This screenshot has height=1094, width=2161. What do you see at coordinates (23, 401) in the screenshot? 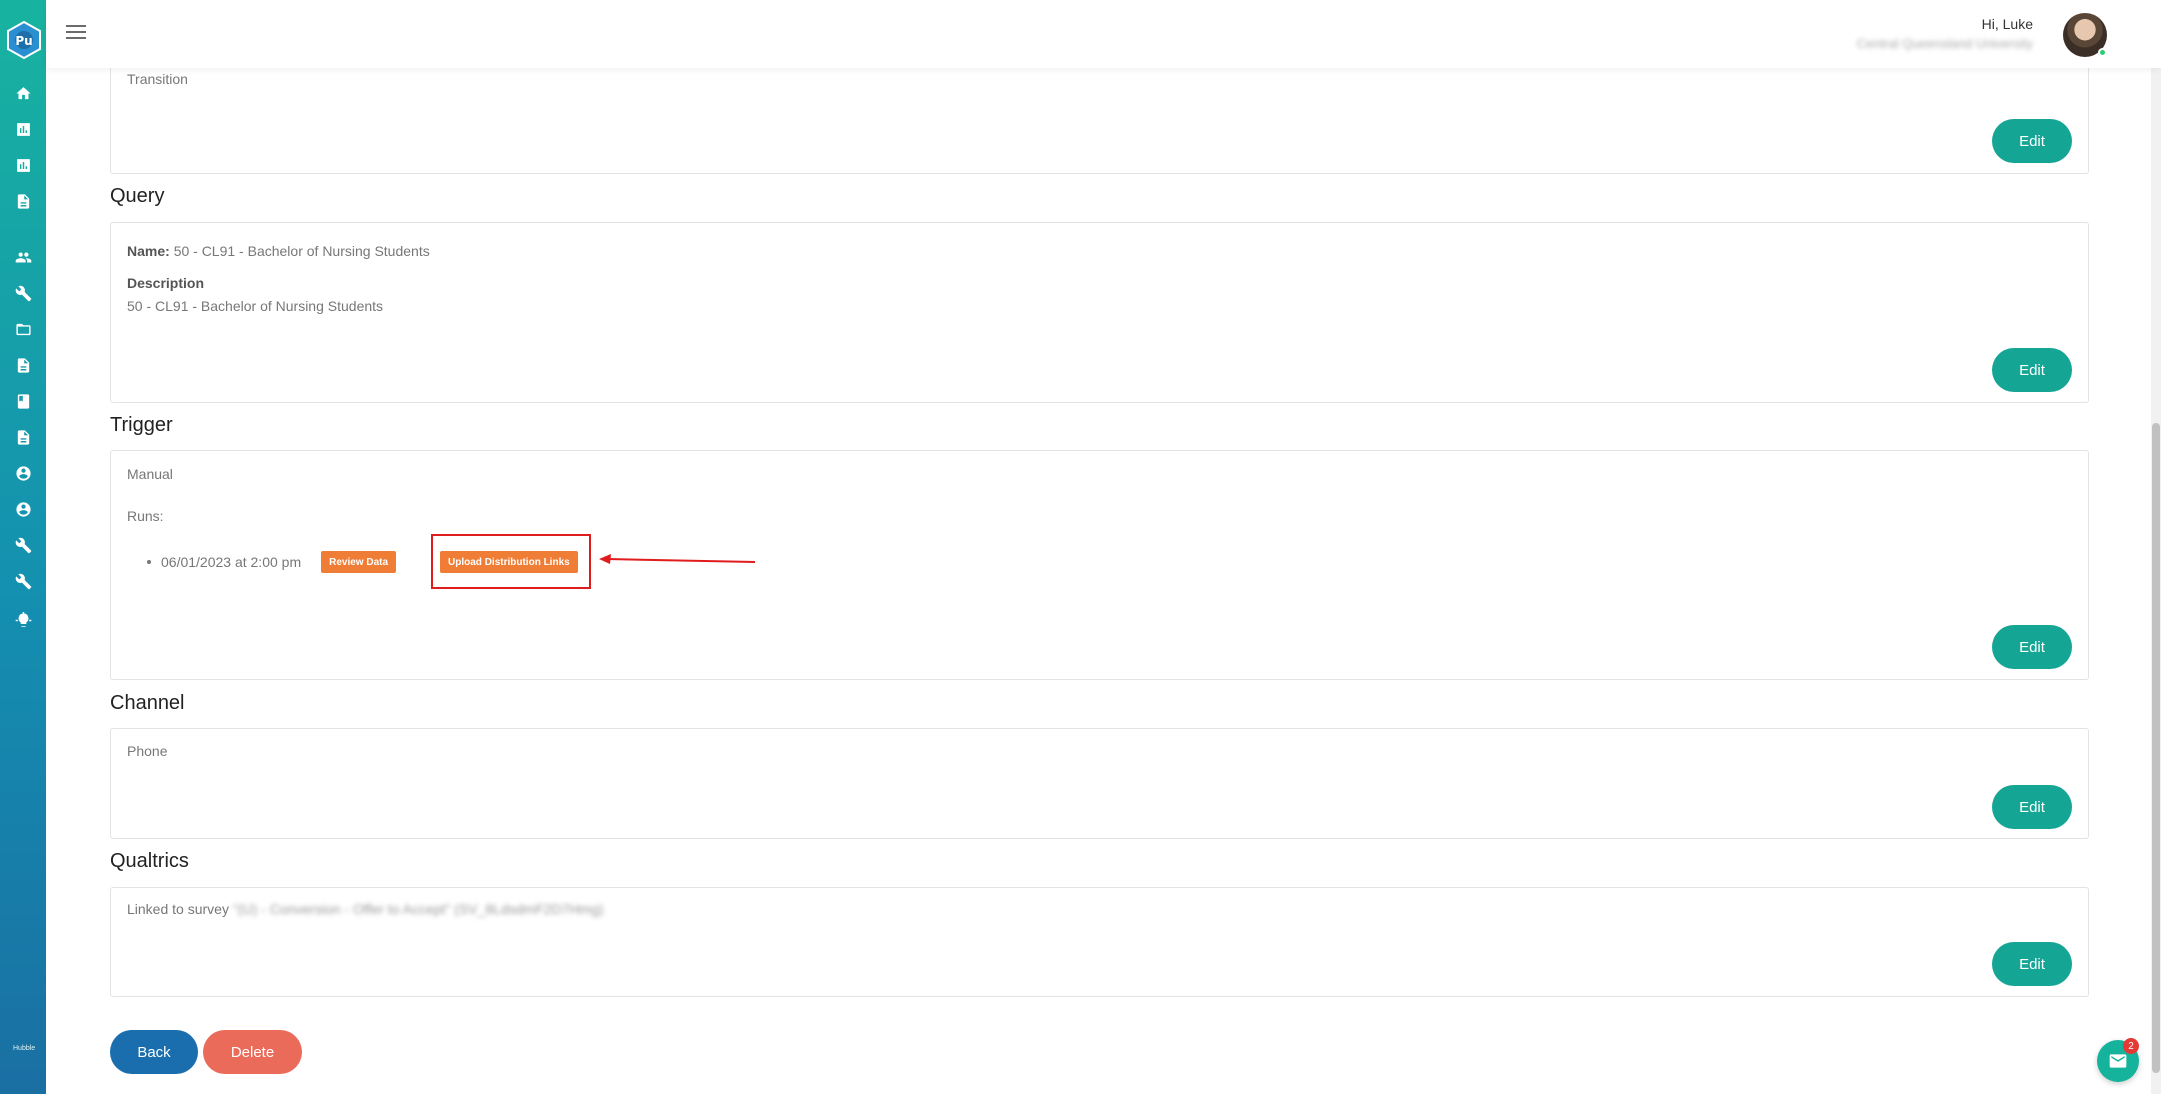
I see `book-icon` at bounding box center [23, 401].